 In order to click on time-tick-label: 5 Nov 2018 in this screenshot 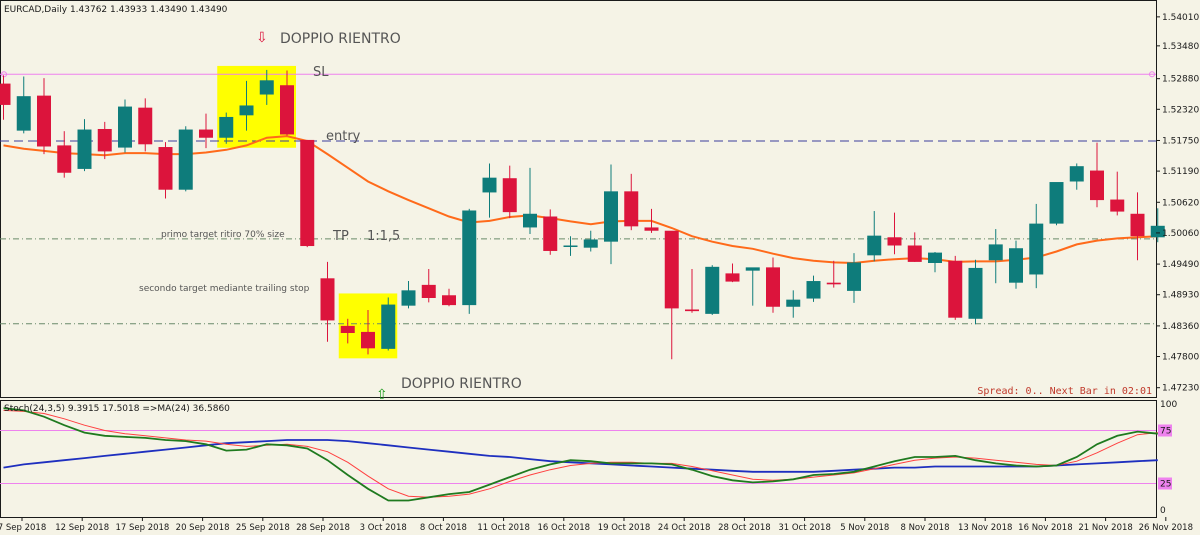, I will do `click(864, 528)`.